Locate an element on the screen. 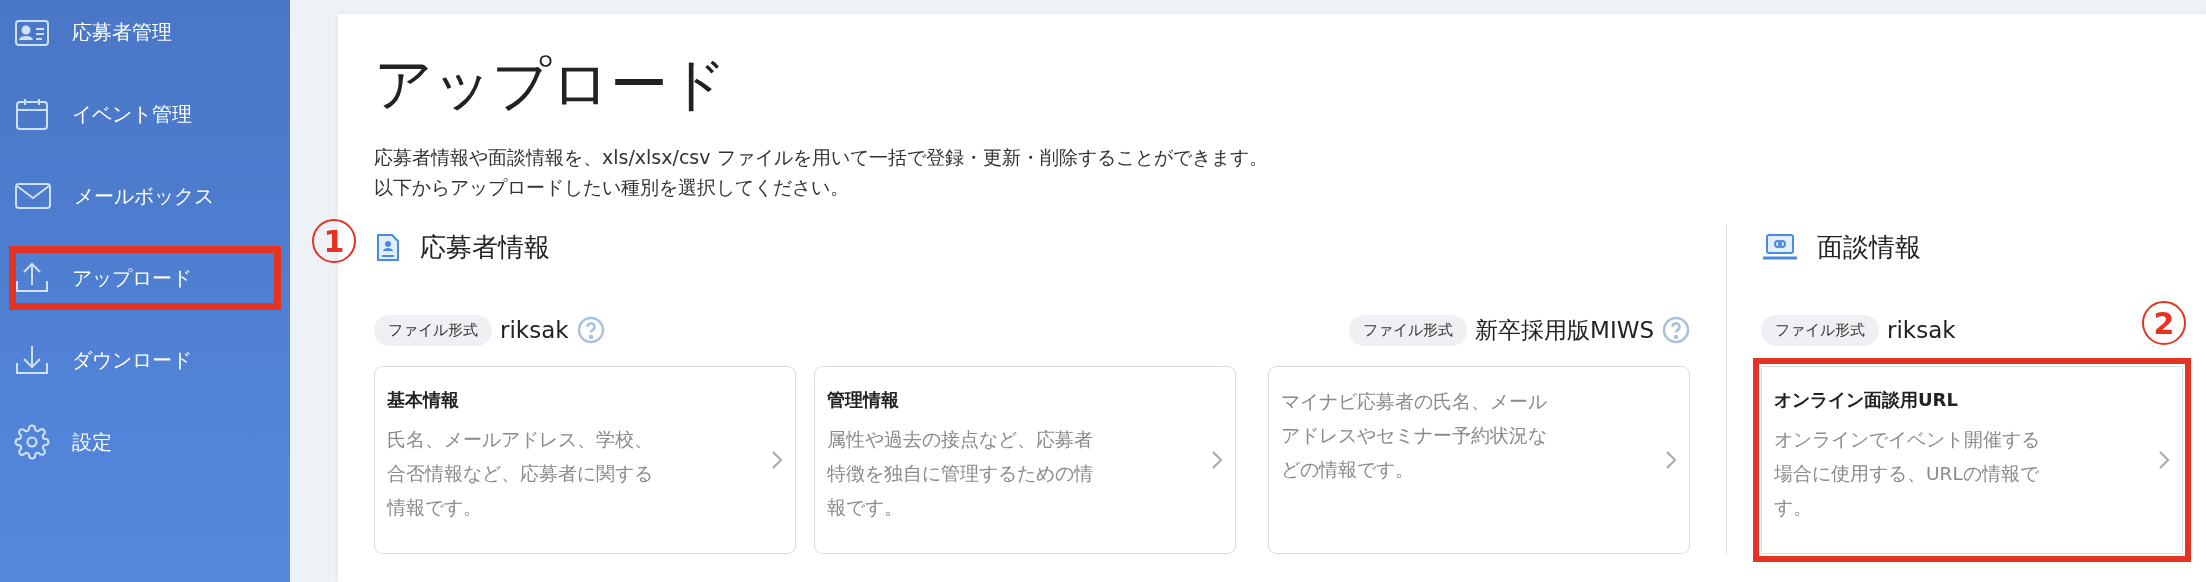 The width and height of the screenshot is (2206, 582). page-title: アップロード is located at coordinates (551, 84).